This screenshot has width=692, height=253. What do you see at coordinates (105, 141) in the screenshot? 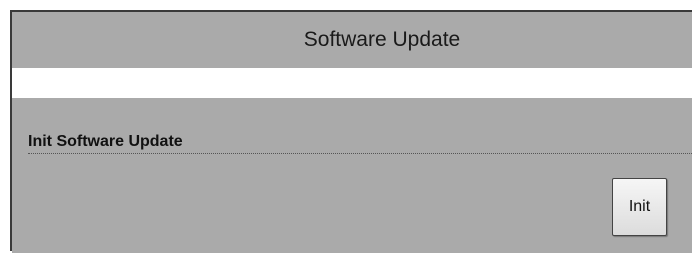
I see `section-label: Init Software Update` at bounding box center [105, 141].